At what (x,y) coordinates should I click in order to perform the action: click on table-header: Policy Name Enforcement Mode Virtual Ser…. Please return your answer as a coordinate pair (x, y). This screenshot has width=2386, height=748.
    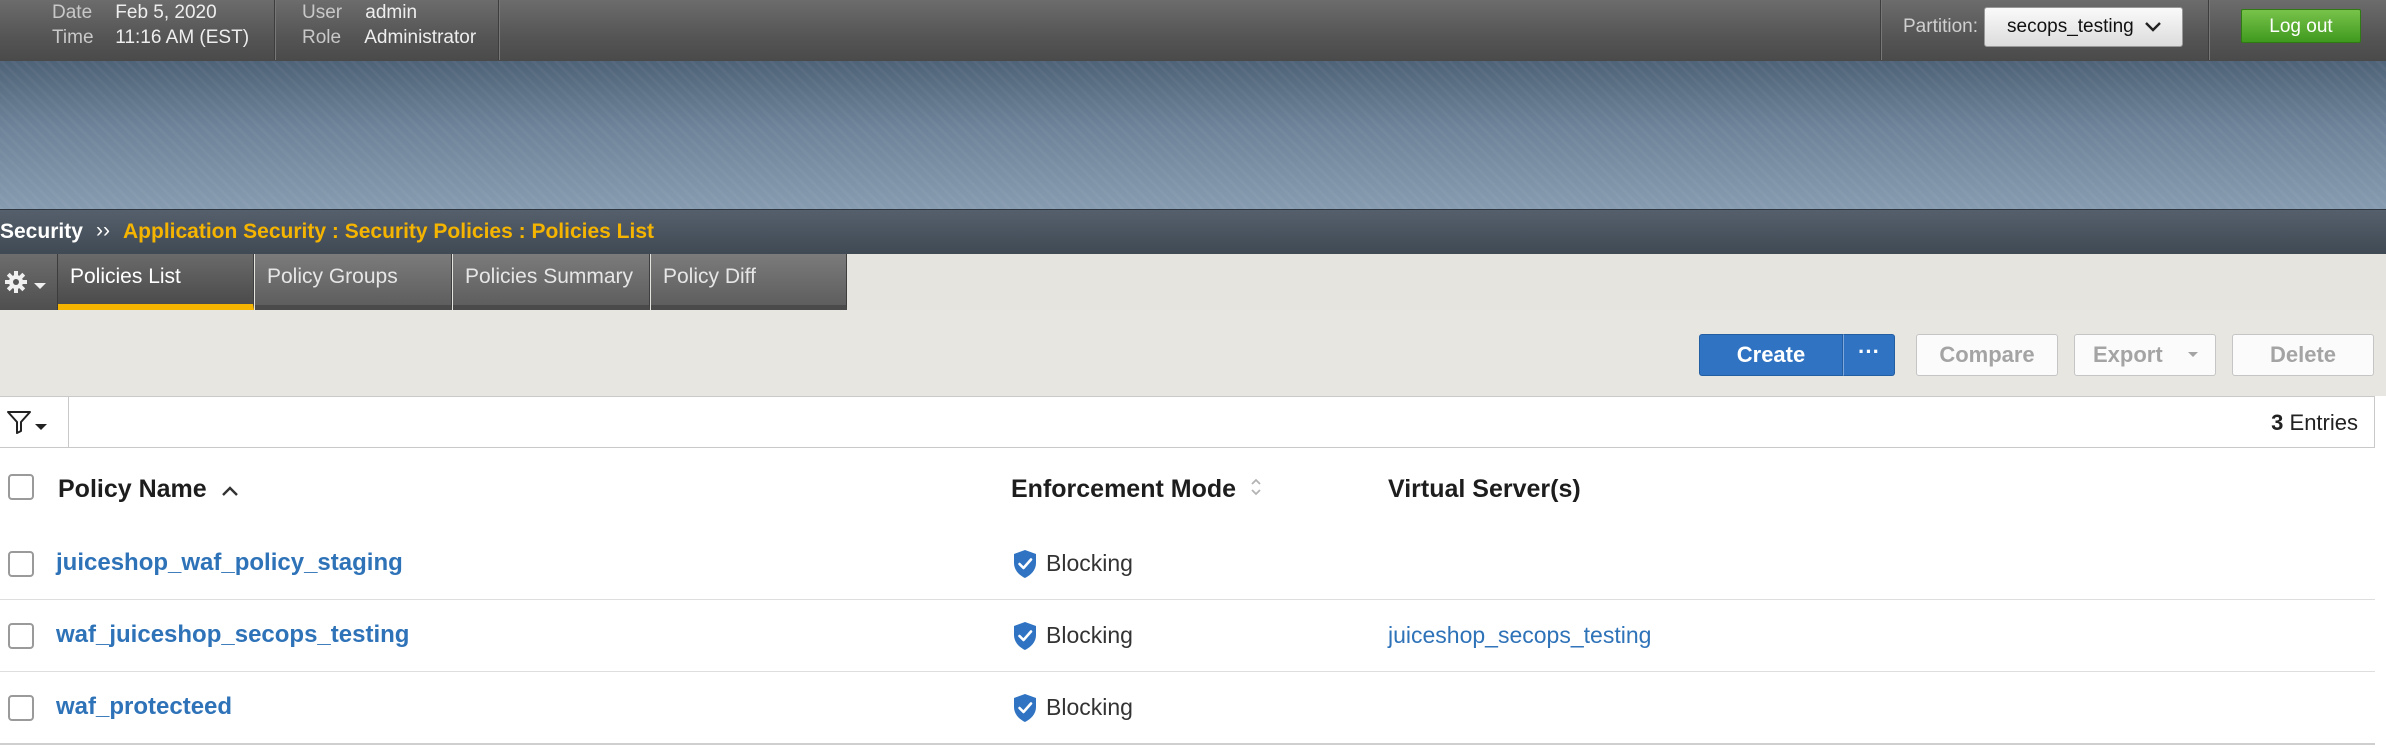
    Looking at the image, I should click on (1187, 489).